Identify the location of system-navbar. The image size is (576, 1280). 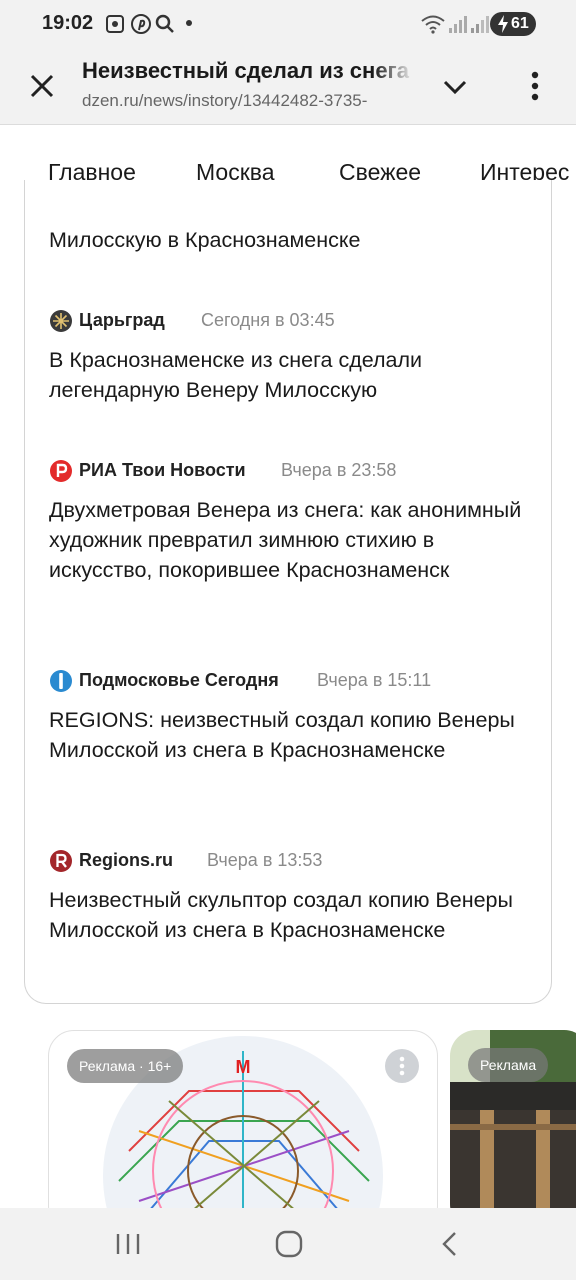
(288, 1244).